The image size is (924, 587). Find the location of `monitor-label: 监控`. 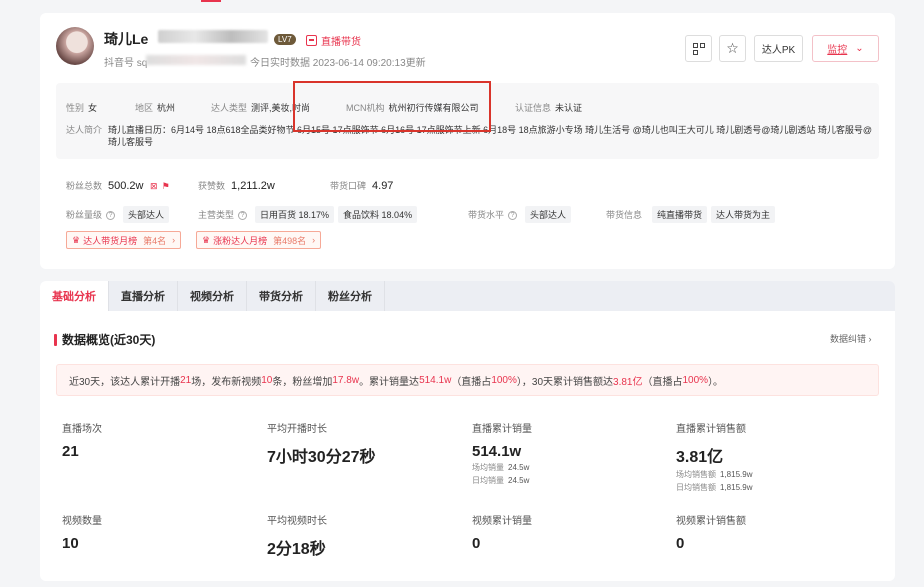

monitor-label: 监控 is located at coordinates (837, 50).